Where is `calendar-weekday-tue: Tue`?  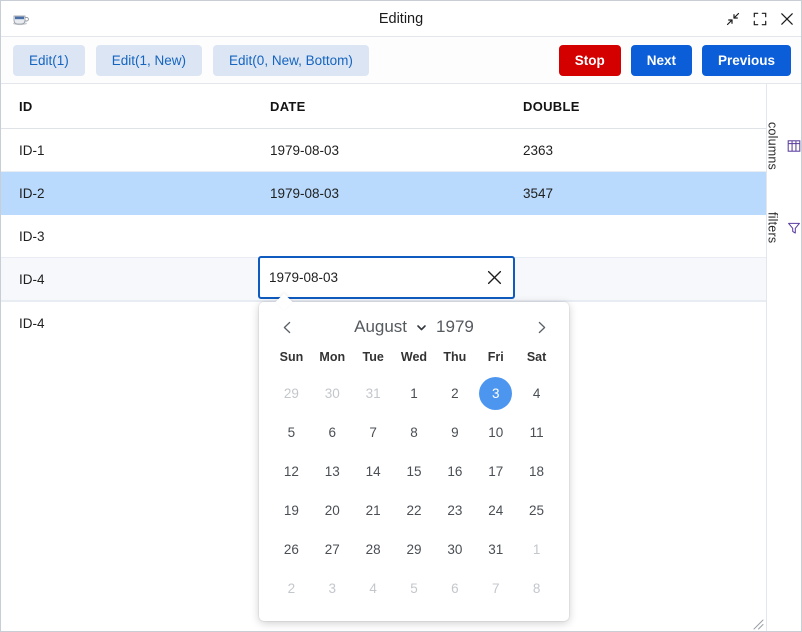 calendar-weekday-tue: Tue is located at coordinates (373, 357).